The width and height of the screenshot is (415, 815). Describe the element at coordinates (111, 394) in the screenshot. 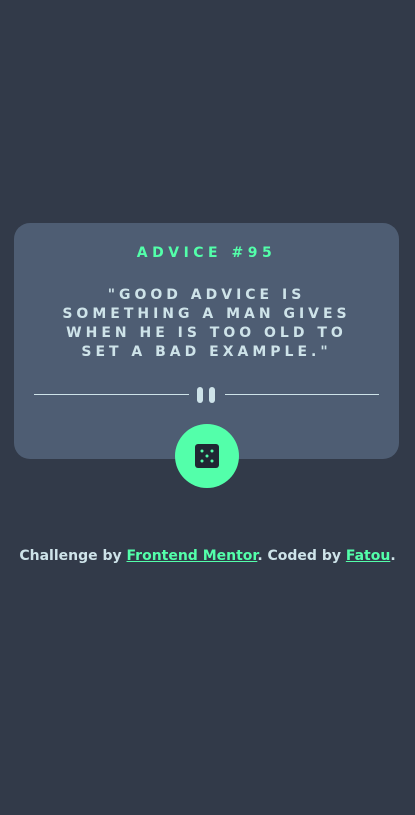

I see `divider-line-left` at that location.